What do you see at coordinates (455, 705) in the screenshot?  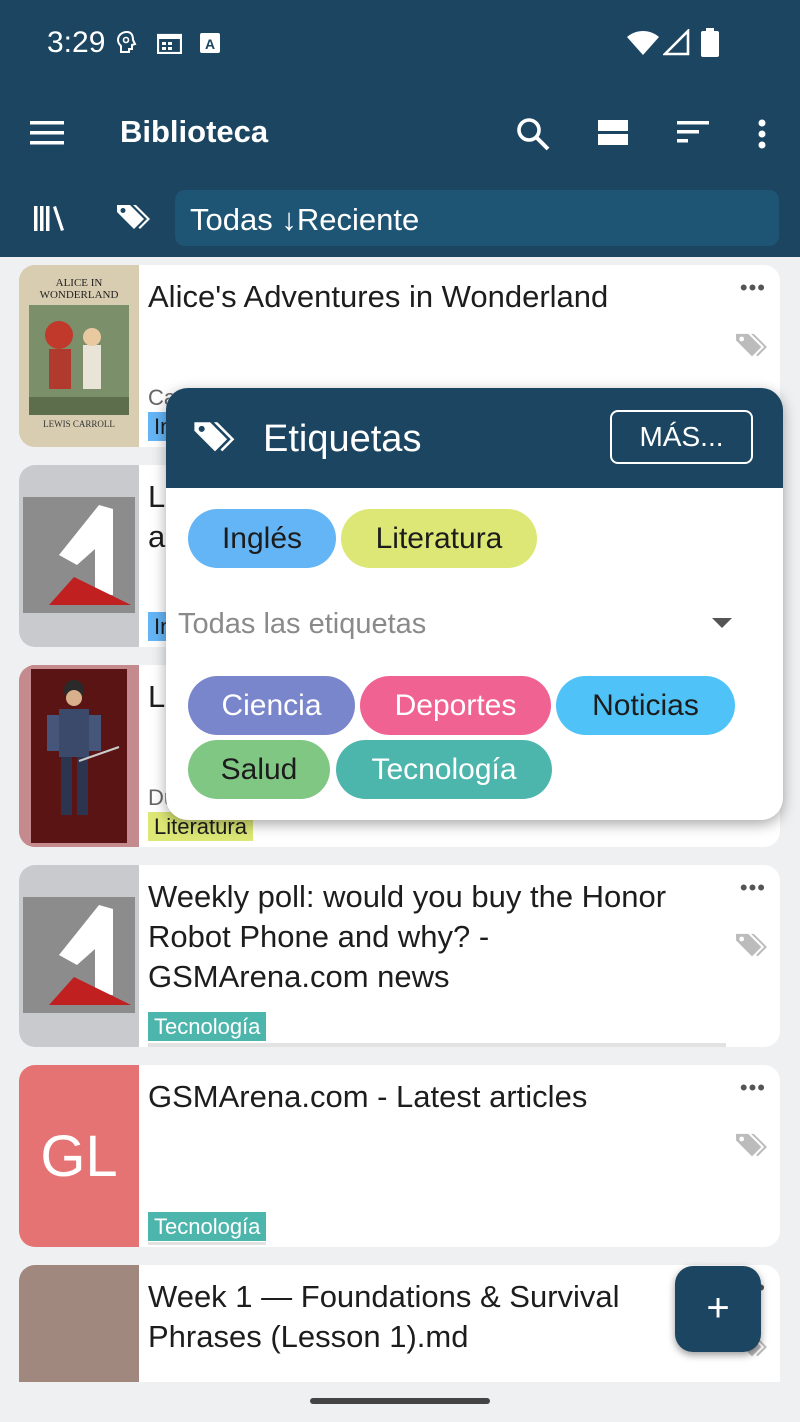 I see `tag-chip-deportes: Deportes` at bounding box center [455, 705].